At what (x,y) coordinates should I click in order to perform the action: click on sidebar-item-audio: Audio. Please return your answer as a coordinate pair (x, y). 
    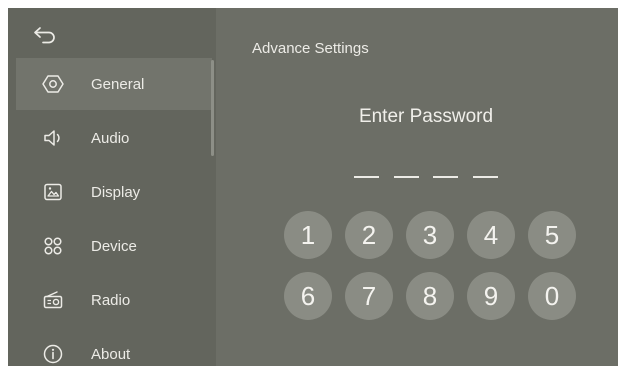
    Looking at the image, I should click on (114, 138).